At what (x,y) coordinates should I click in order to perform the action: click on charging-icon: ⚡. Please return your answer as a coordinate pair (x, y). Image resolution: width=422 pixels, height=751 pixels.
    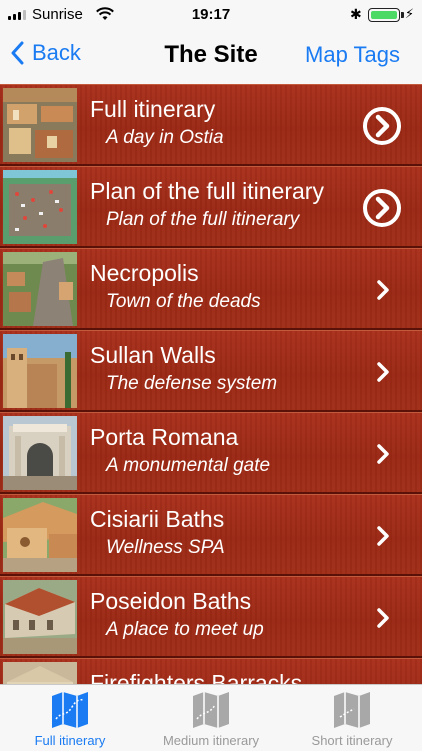
    Looking at the image, I should click on (410, 13).